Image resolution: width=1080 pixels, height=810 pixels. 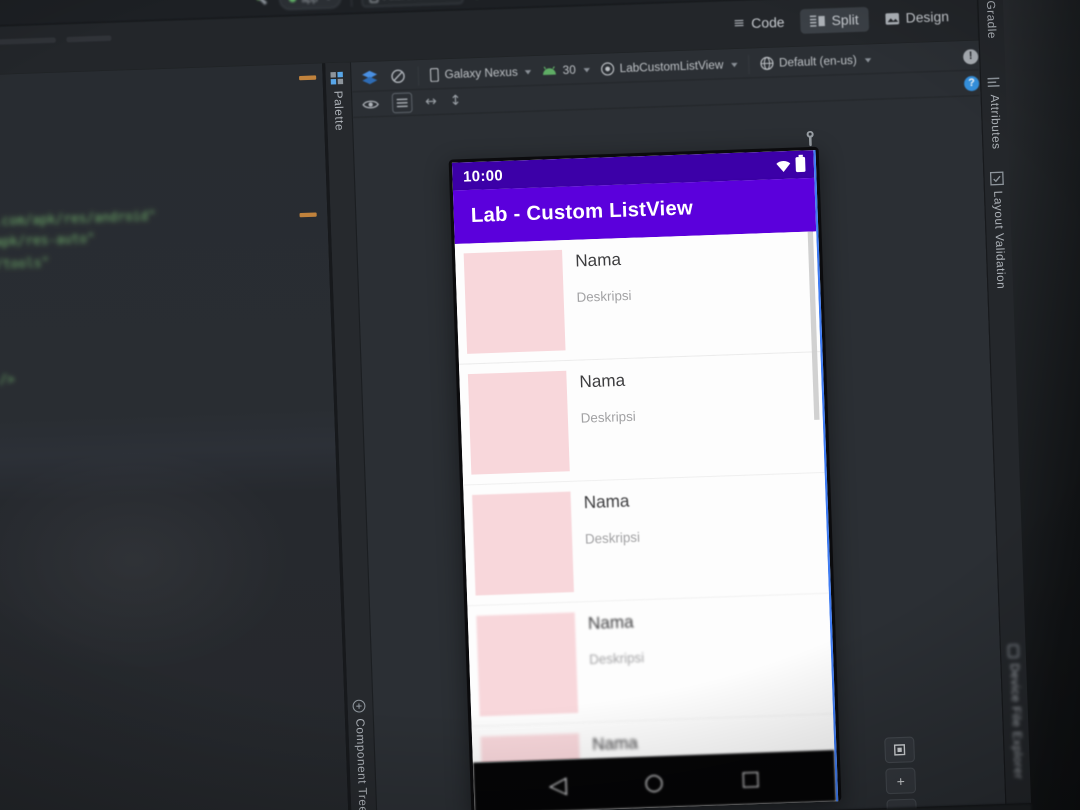 I want to click on tab-gradle: Gradle, so click(x=991, y=19).